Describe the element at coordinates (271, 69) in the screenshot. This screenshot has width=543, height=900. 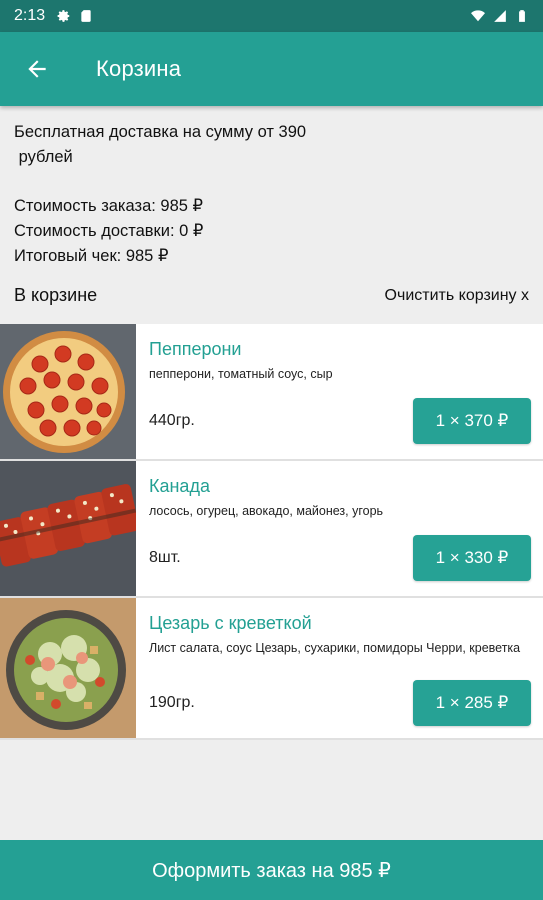
I see `app-bar: Корзина` at that location.